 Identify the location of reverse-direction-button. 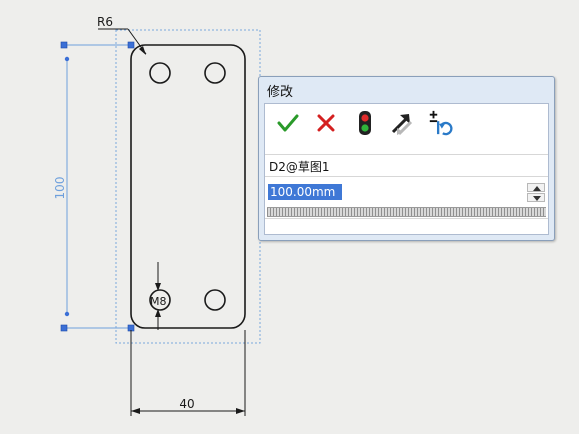
(402, 123).